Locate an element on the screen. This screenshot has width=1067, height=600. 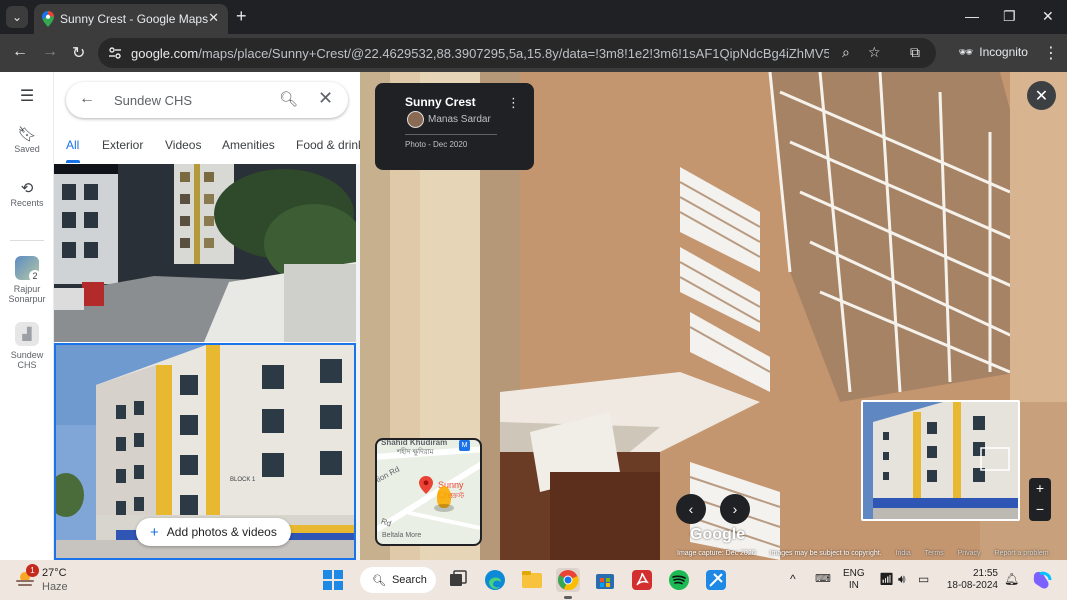
acrobat-icon is located at coordinates (642, 580).